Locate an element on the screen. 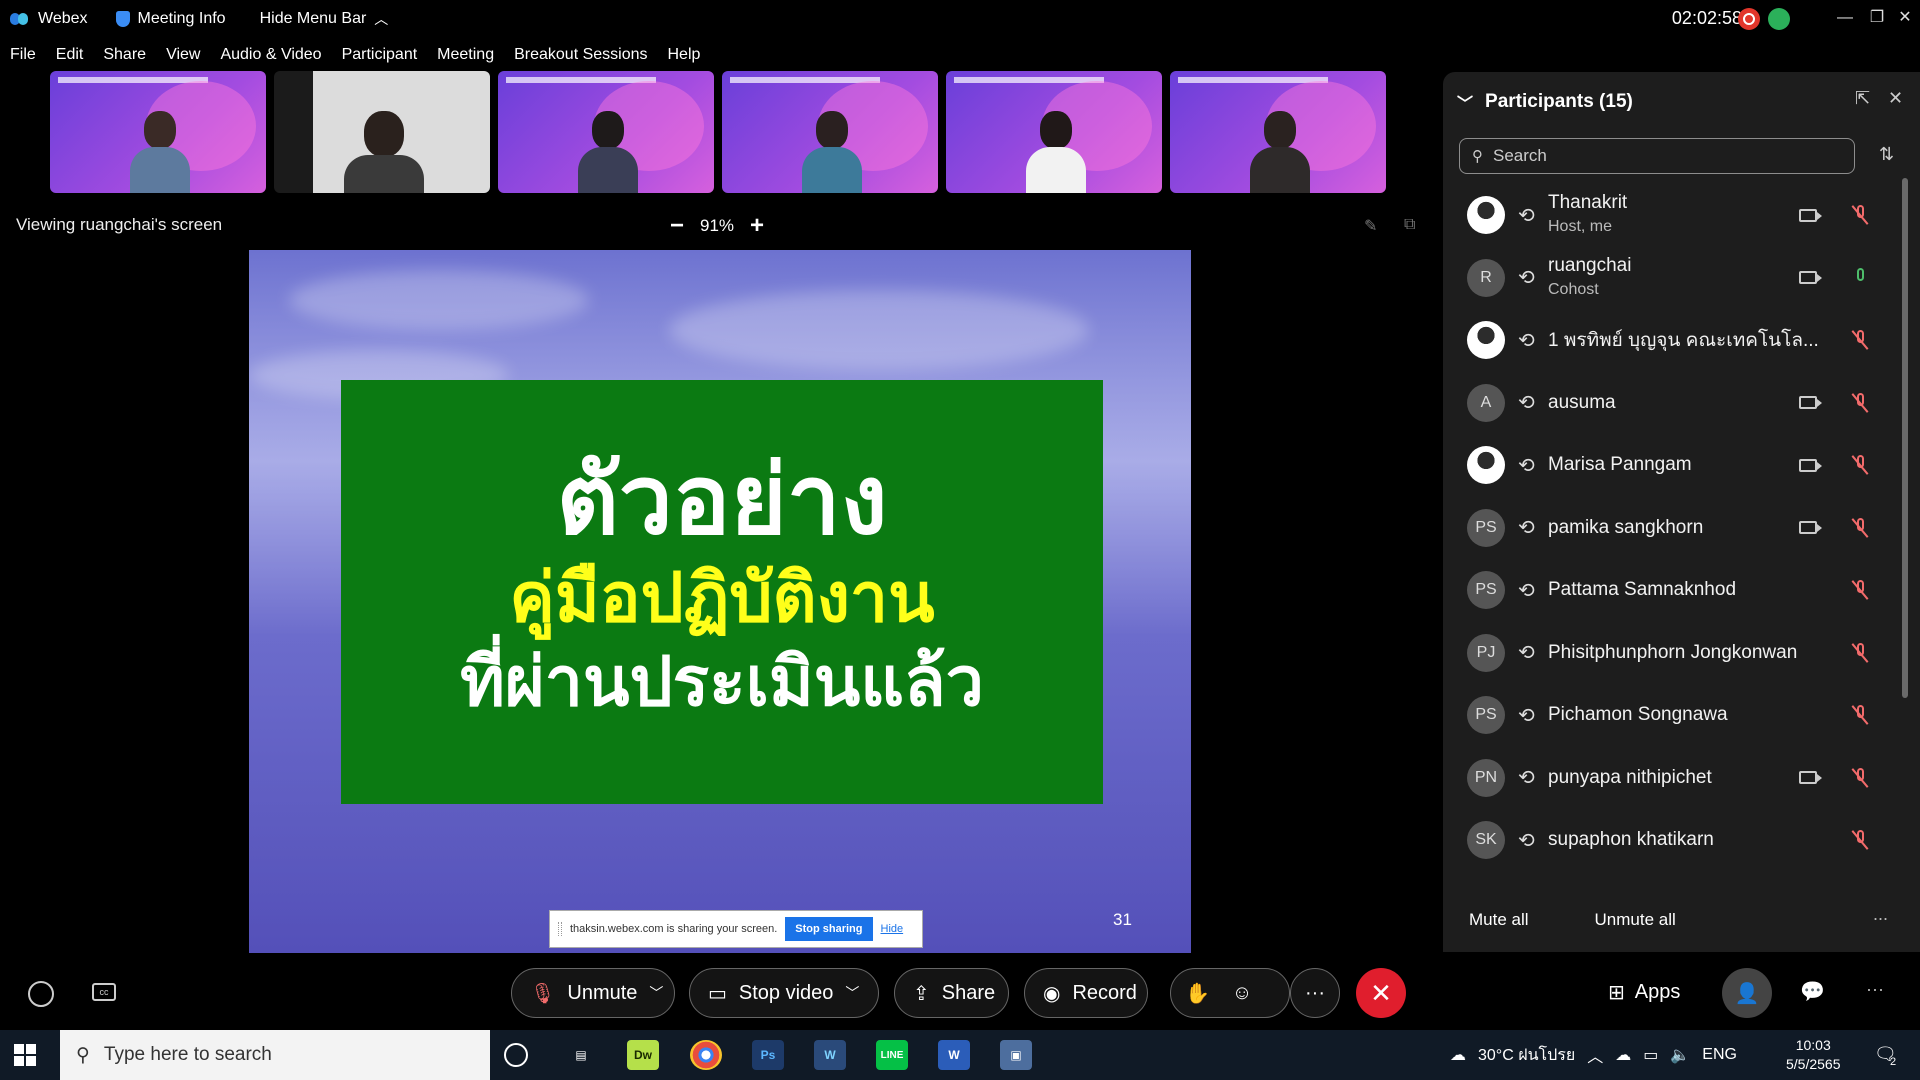  record-button: ◉ Record is located at coordinates (1086, 993).